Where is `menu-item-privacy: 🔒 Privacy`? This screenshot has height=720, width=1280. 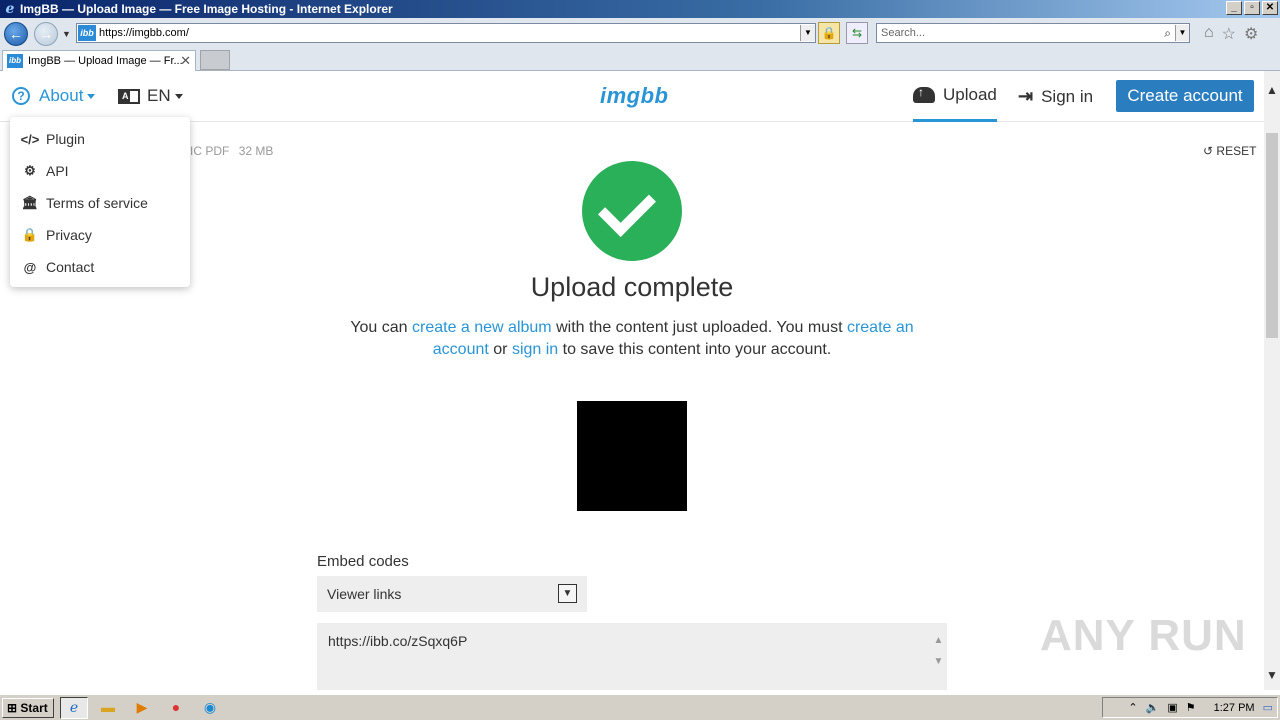
menu-item-privacy: 🔒 Privacy is located at coordinates (100, 235).